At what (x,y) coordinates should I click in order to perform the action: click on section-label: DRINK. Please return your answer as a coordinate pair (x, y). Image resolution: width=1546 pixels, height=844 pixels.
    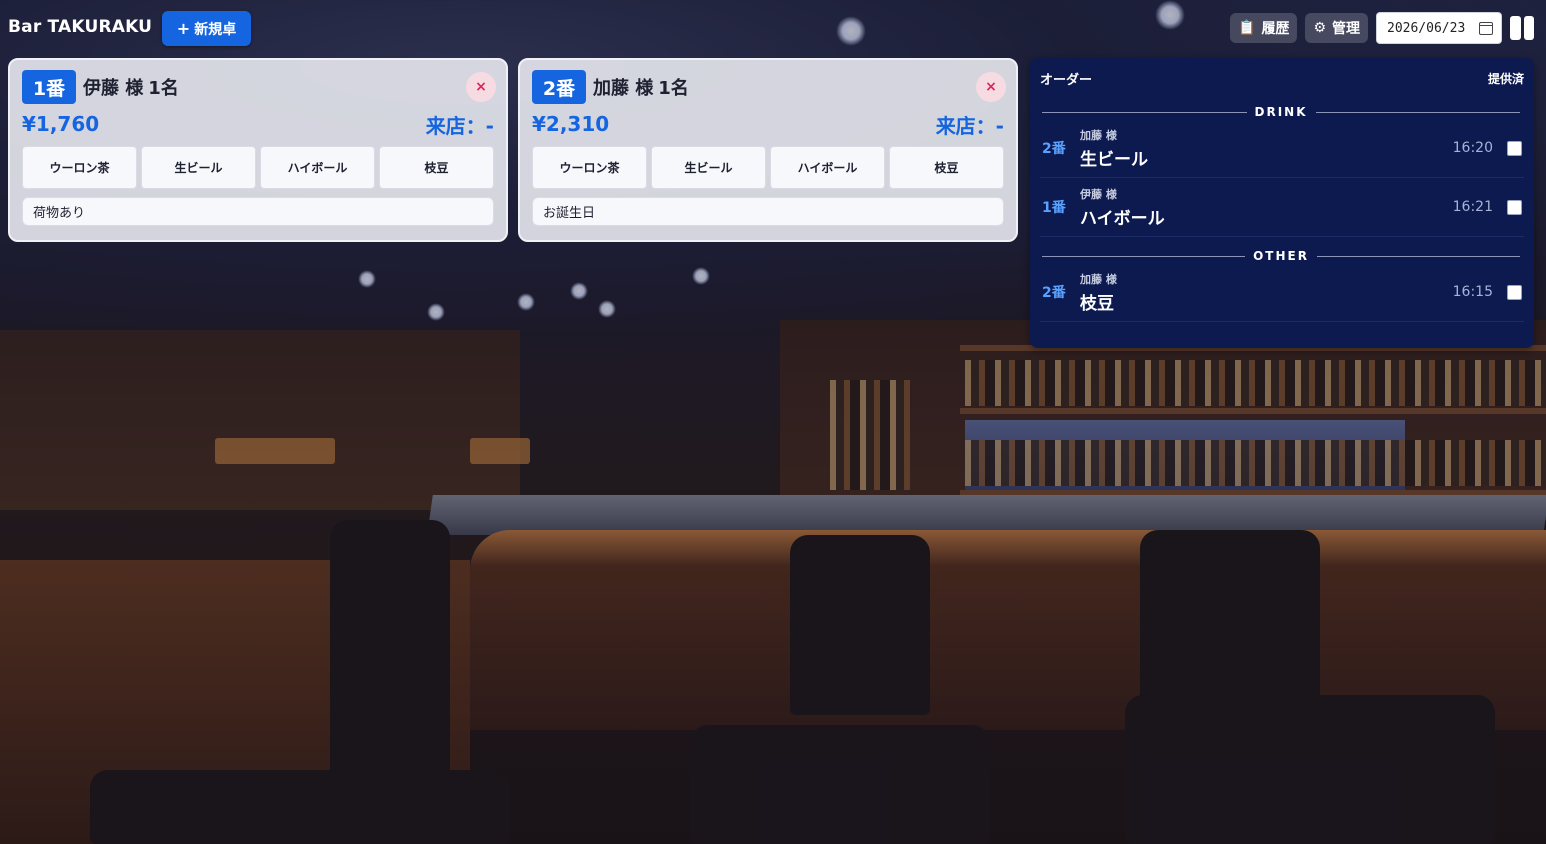
    Looking at the image, I should click on (1281, 112).